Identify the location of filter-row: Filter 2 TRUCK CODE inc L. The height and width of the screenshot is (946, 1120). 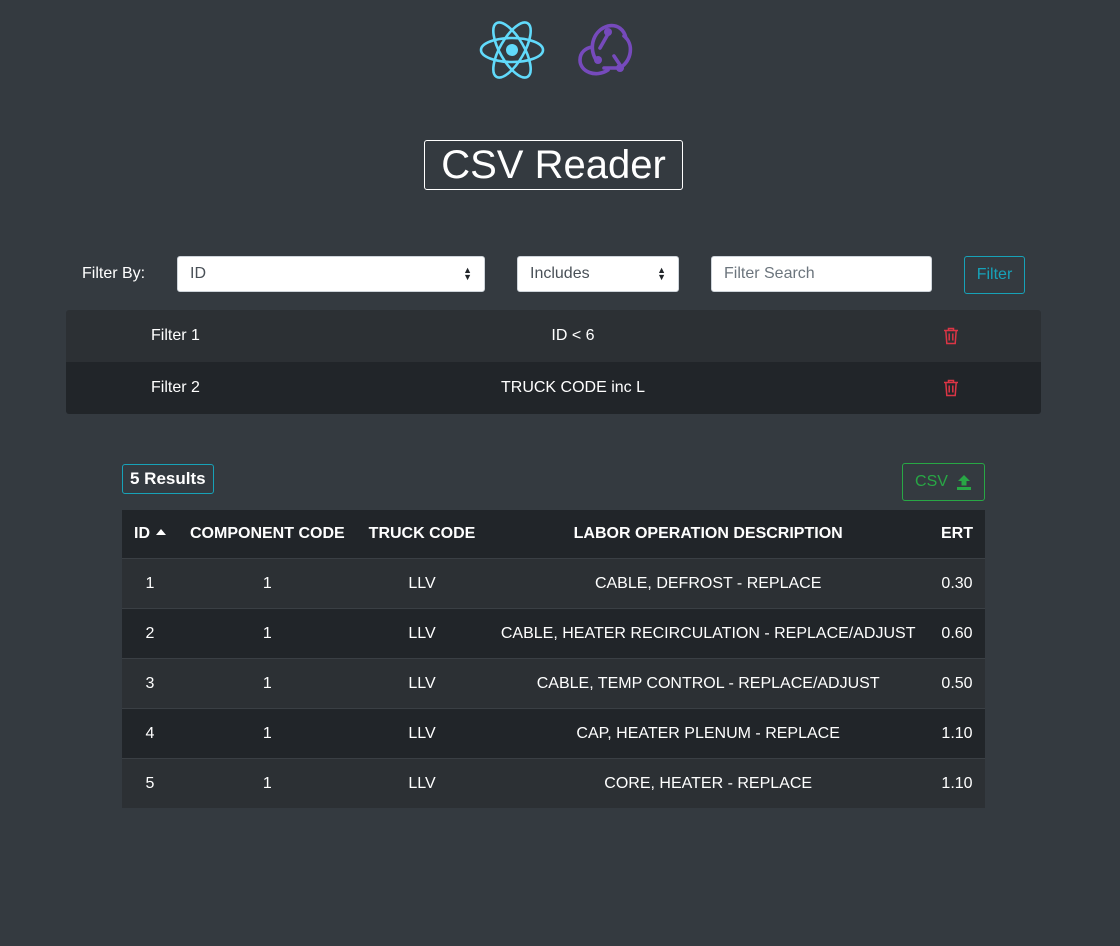
(553, 388).